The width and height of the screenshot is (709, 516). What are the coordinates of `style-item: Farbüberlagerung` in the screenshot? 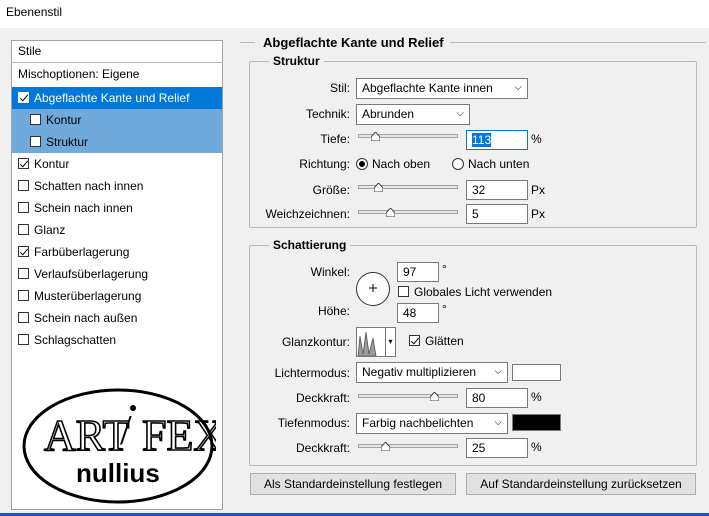 It's located at (117, 252).